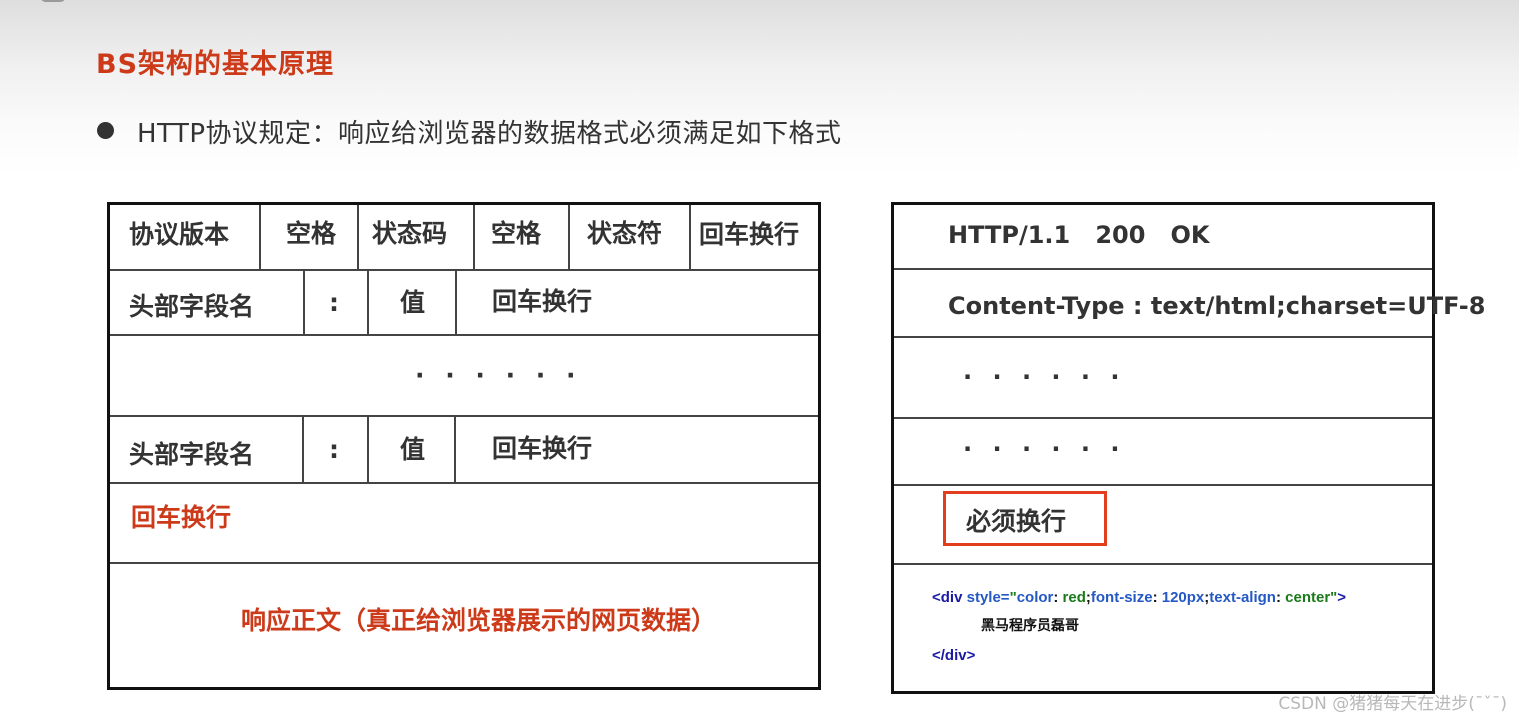 The image size is (1519, 719). Describe the element at coordinates (947, 597) in the screenshot. I see `code-token: <div` at that location.